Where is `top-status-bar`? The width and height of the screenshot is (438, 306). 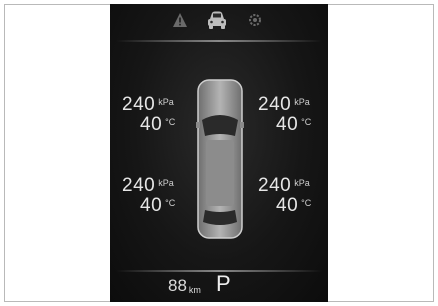
top-status-bar is located at coordinates (219, 23).